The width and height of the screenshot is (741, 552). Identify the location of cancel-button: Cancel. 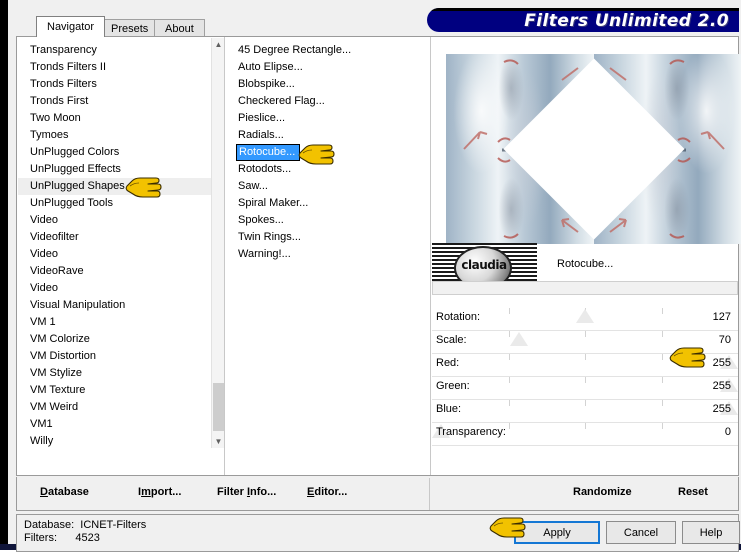
(641, 532).